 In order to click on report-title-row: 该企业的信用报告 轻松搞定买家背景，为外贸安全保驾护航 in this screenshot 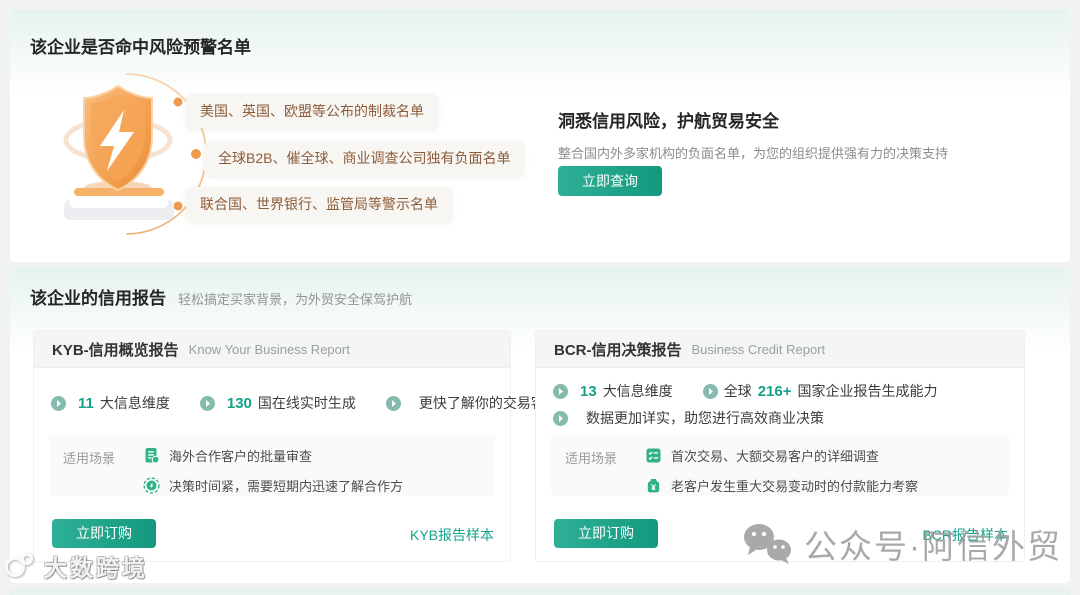, I will do `click(221, 296)`.